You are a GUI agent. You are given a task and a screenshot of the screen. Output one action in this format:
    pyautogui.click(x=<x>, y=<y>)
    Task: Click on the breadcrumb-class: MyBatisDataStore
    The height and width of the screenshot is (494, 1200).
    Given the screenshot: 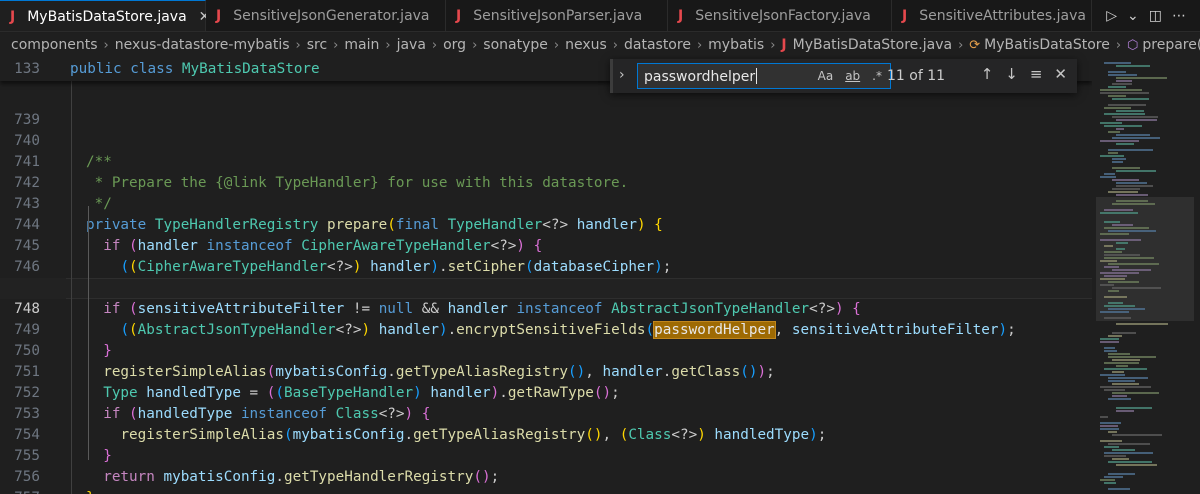 What is the action you would take?
    pyautogui.click(x=1047, y=45)
    